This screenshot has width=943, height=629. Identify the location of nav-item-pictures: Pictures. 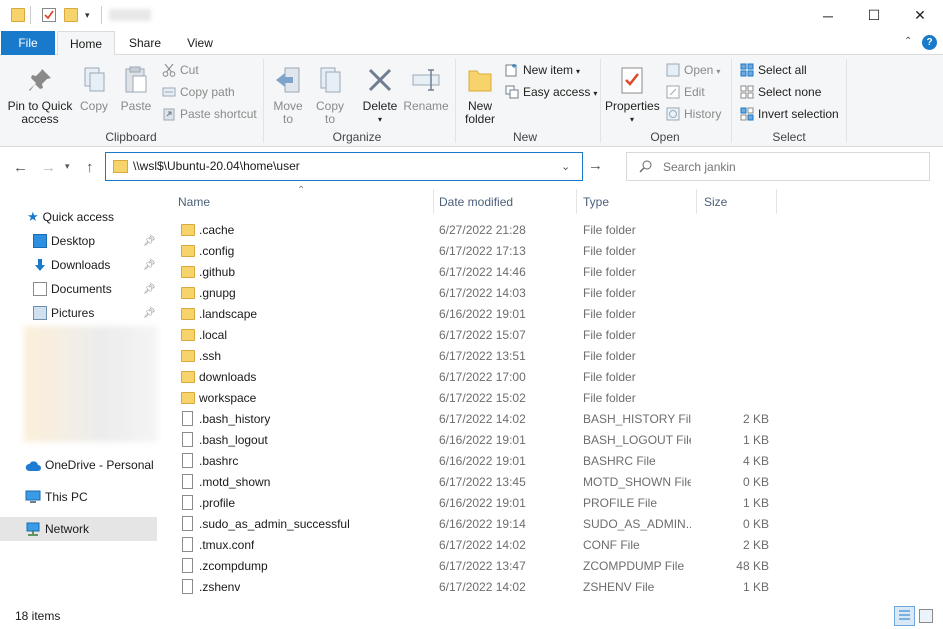
(63, 313).